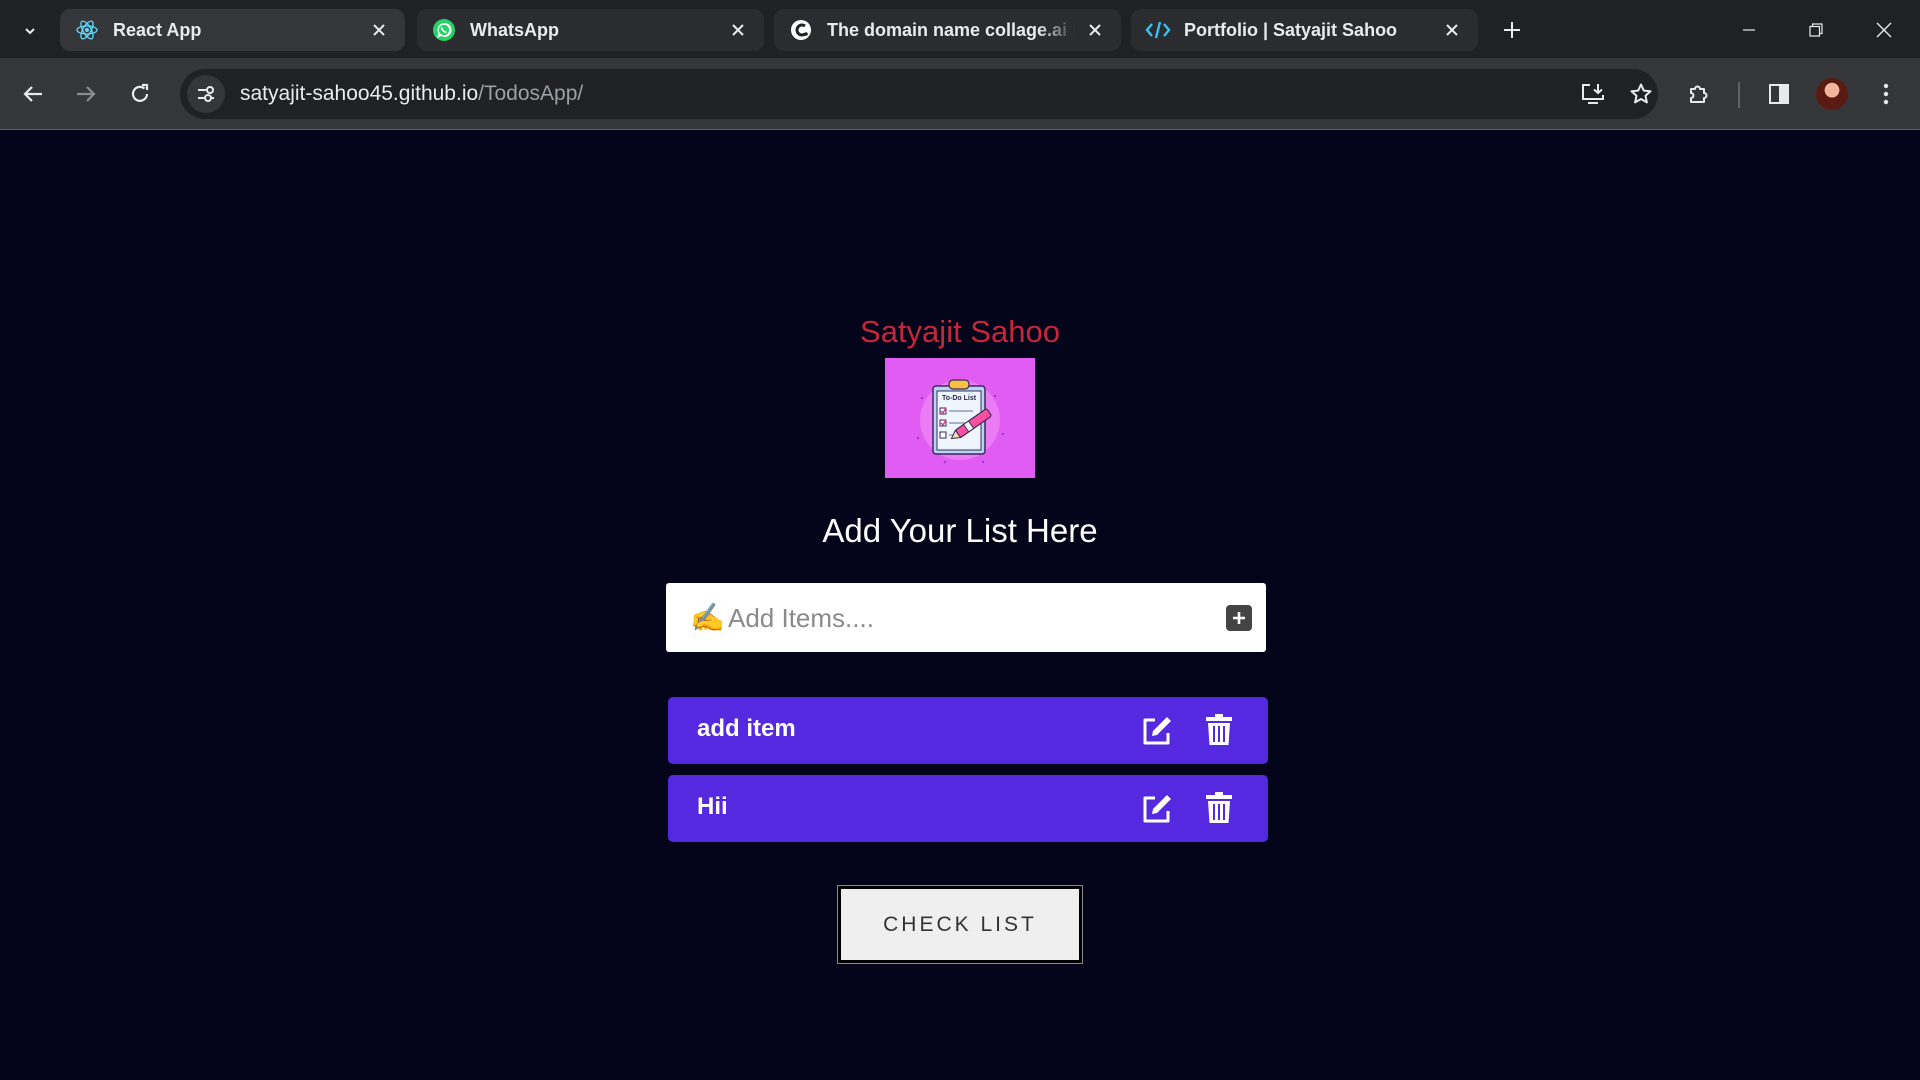 The width and height of the screenshot is (1920, 1080). I want to click on tab-portfolio: Portfolio | Satyajit Sahoo, so click(1304, 30).